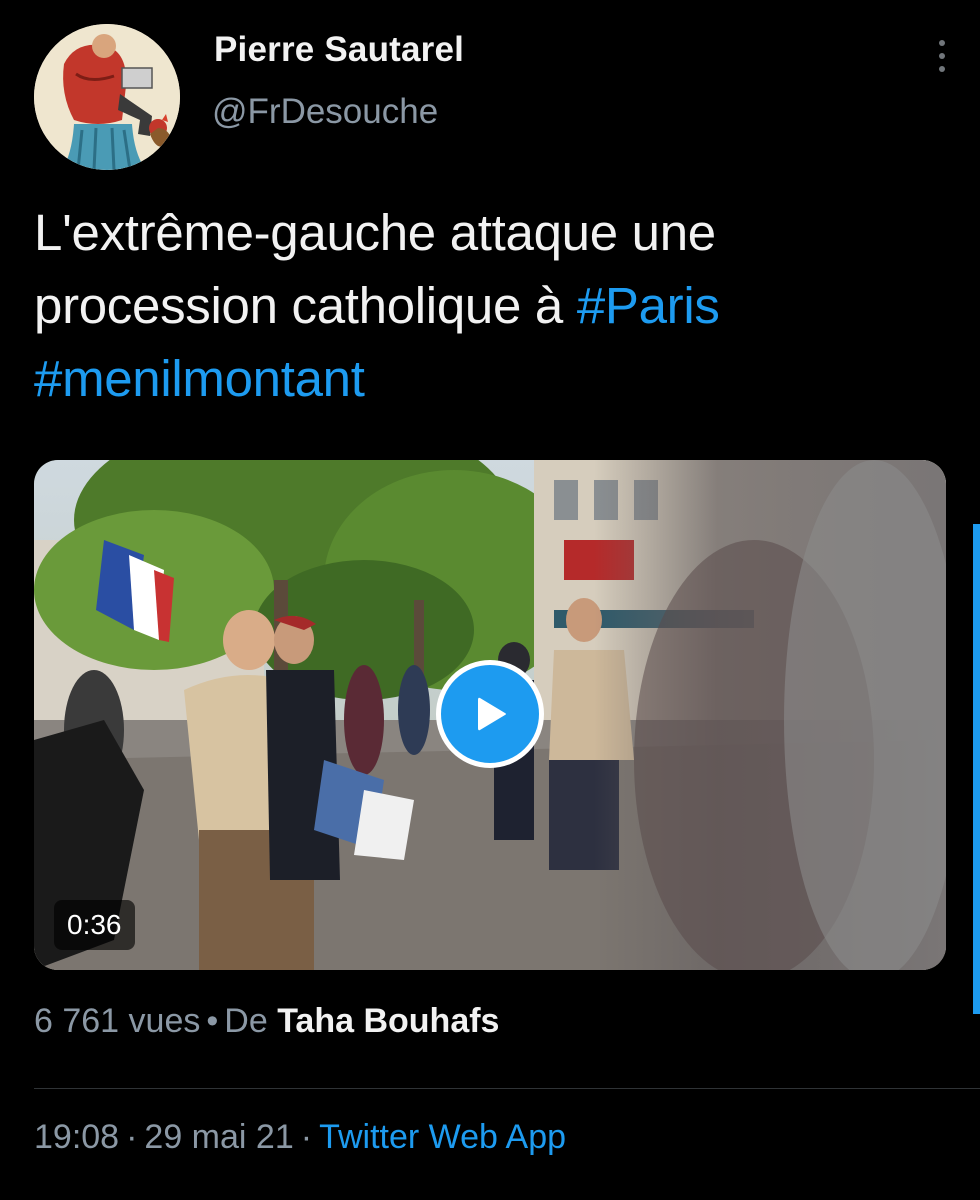 This screenshot has height=1200, width=980. I want to click on avatar, so click(107, 97).